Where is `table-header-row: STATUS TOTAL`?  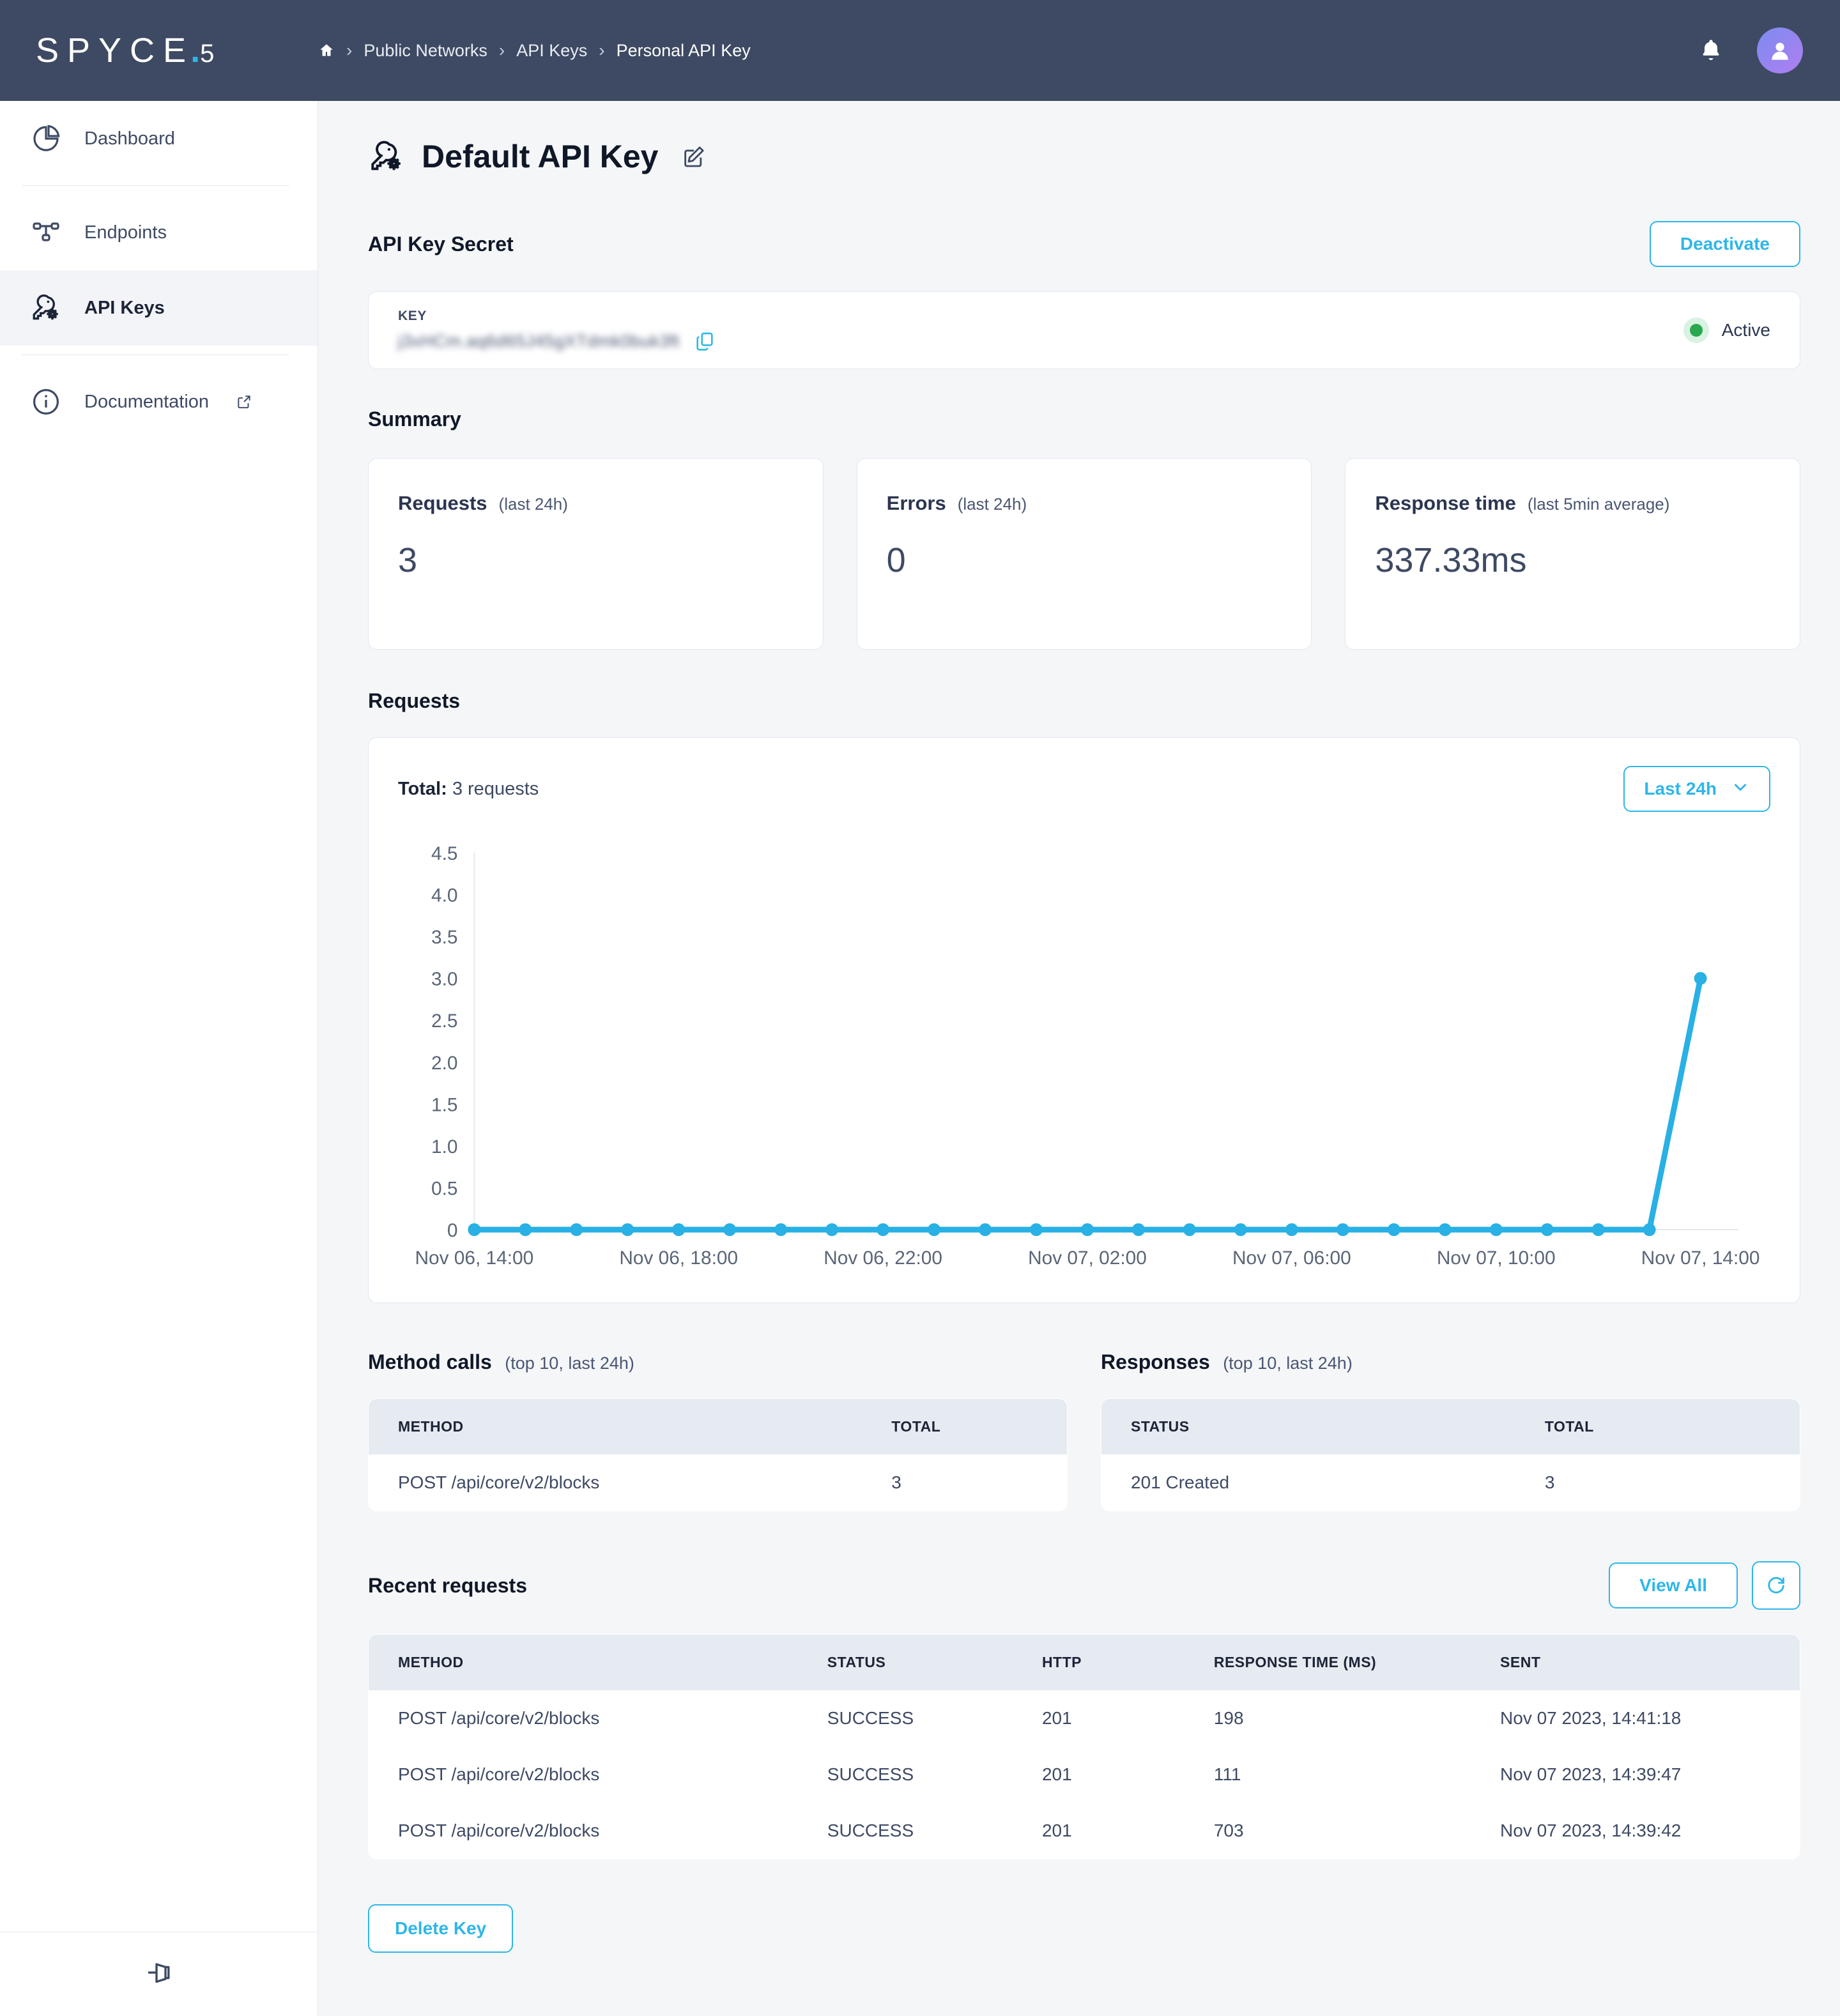
table-header-row: STATUS TOTAL is located at coordinates (1450, 1427).